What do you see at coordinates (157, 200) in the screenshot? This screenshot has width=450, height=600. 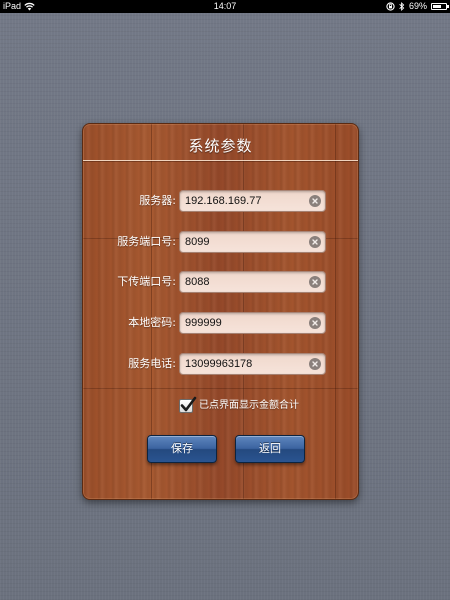 I see `server-label: 服务器:` at bounding box center [157, 200].